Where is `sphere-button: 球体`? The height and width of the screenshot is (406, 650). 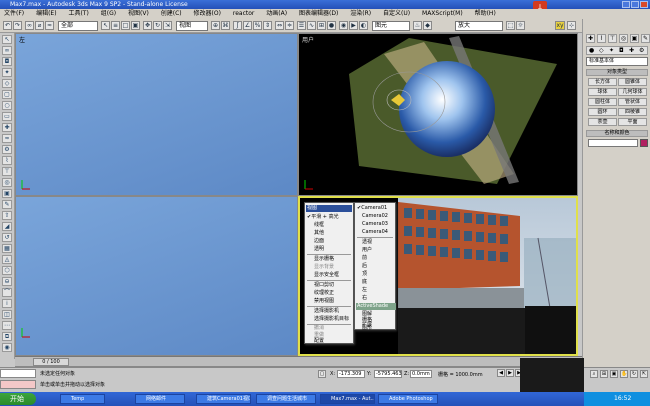 sphere-button: 球体 is located at coordinates (602, 92).